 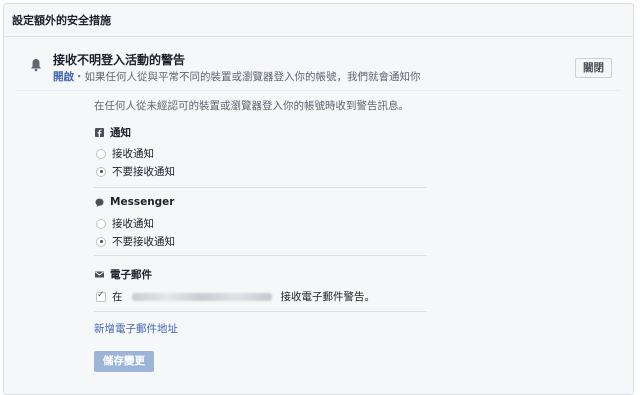 I want to click on facebook-icon, so click(x=99, y=132).